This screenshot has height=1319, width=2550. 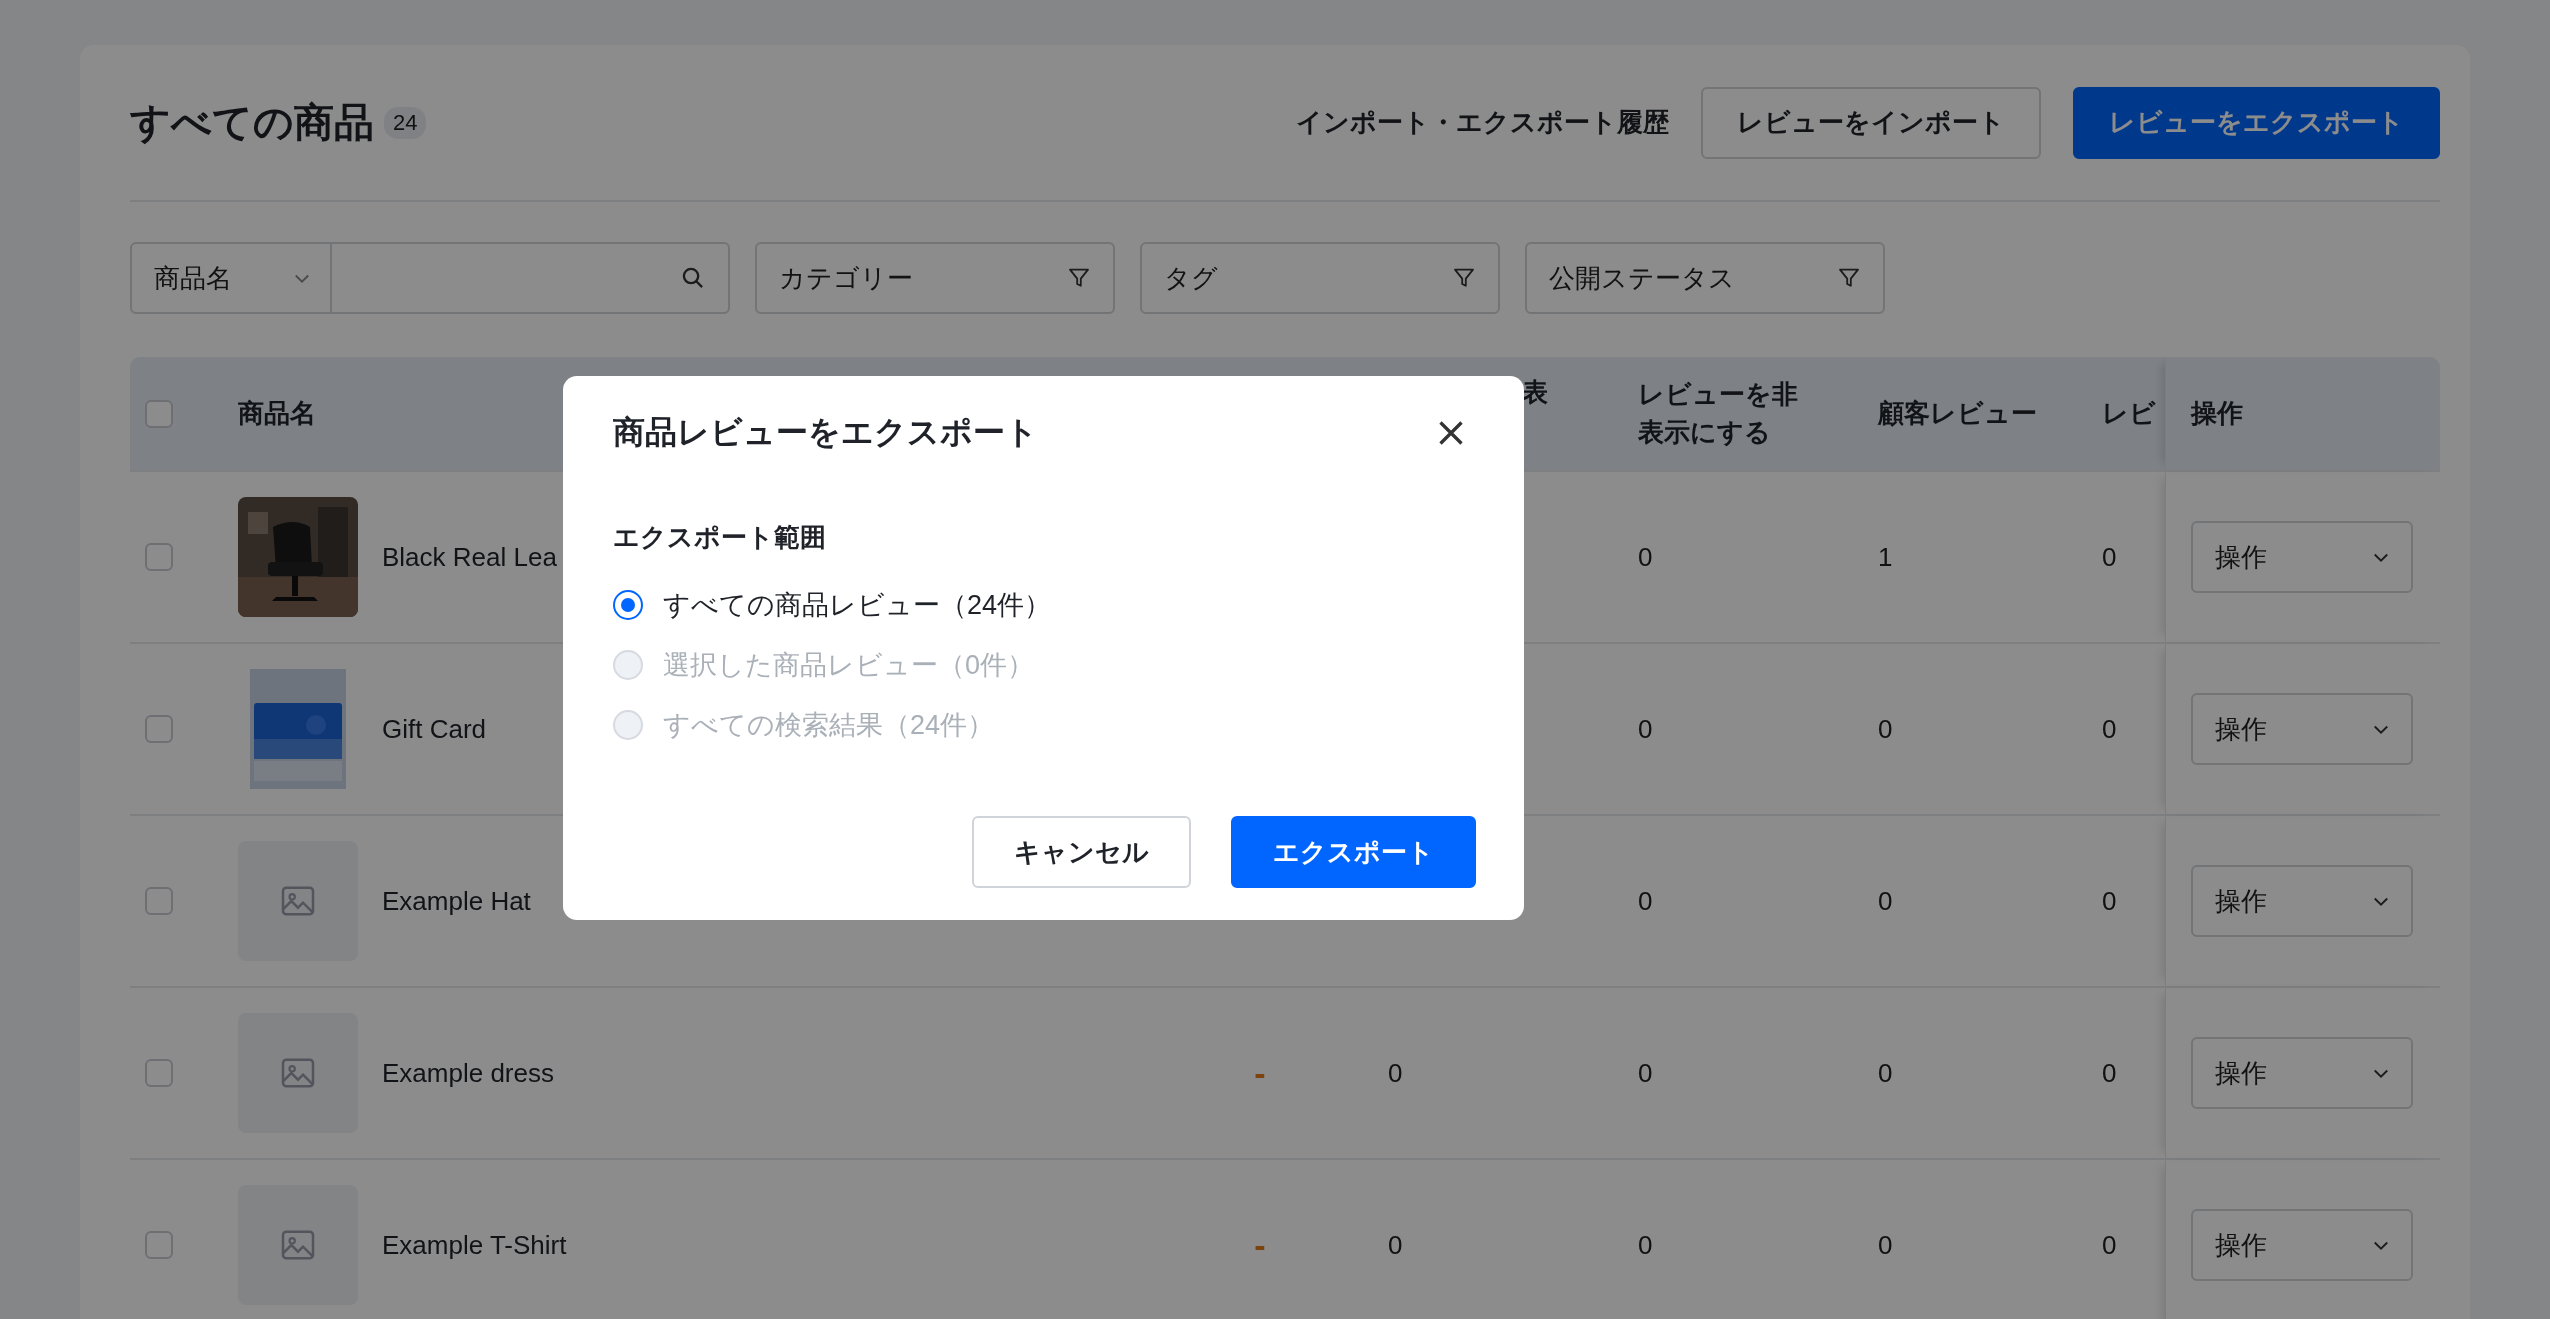 I want to click on confirm-button: エクスポート, so click(x=1353, y=852).